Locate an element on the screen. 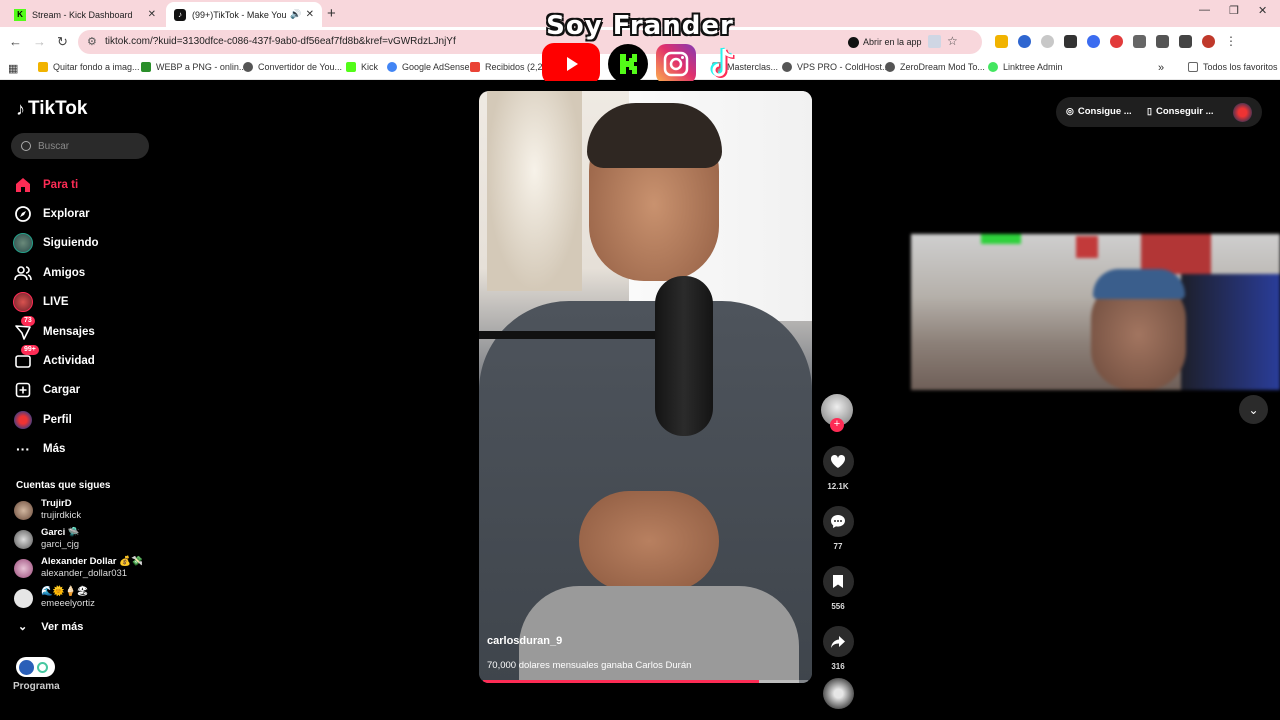 The width and height of the screenshot is (1280, 720). see-more-label: Ver más is located at coordinates (62, 626).